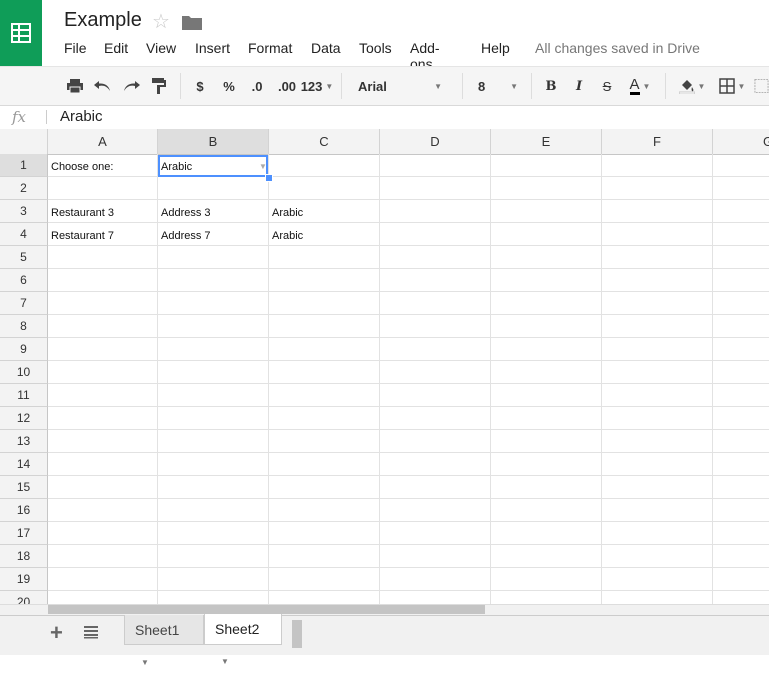 The width and height of the screenshot is (769, 678). Describe the element at coordinates (24, 487) in the screenshot. I see `row-header-15: 15` at that location.